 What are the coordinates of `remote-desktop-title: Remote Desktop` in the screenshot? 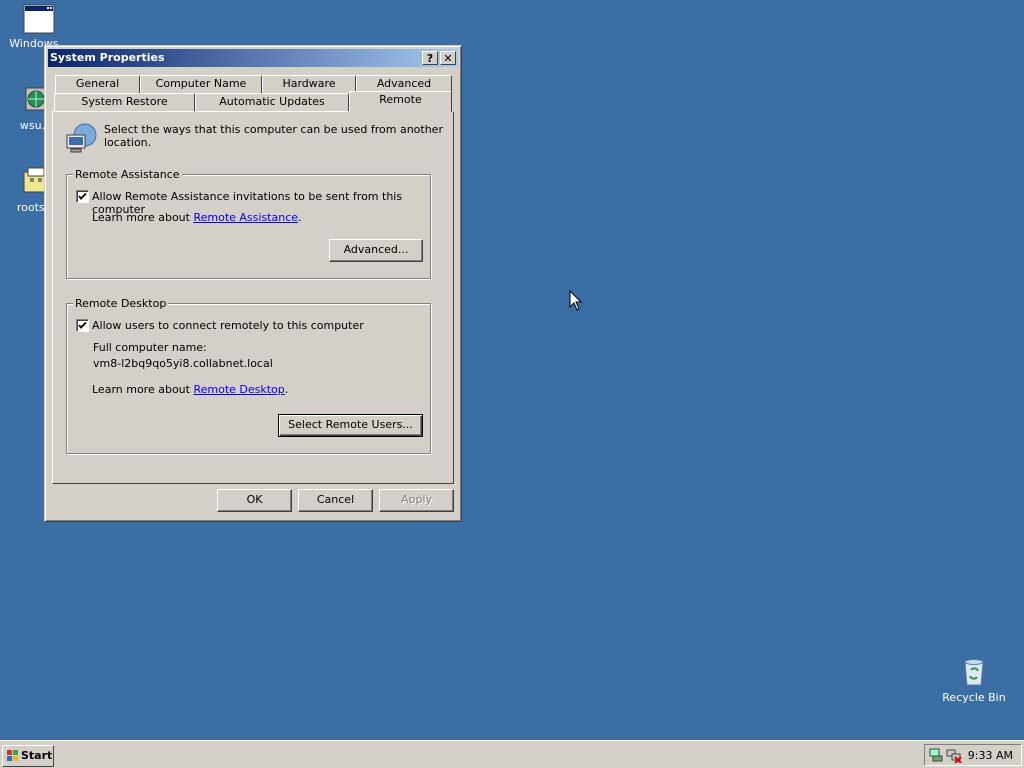 It's located at (121, 303).